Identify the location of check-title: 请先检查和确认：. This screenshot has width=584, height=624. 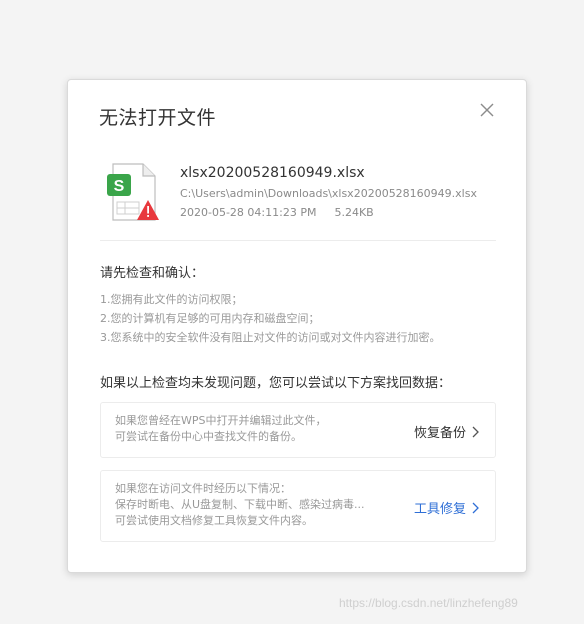
(152, 273).